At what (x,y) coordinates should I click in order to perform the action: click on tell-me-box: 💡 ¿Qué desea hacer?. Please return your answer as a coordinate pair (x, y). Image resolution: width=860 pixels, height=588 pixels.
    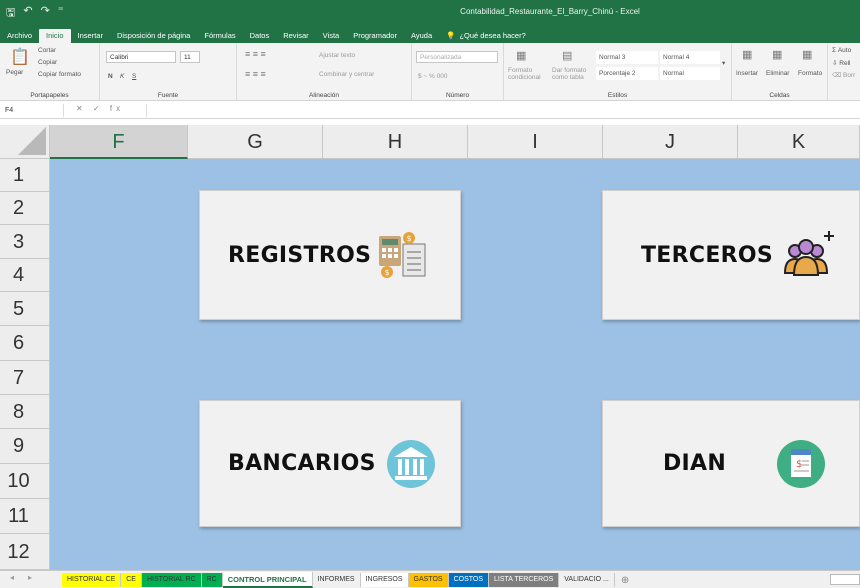
    Looking at the image, I should click on (486, 36).